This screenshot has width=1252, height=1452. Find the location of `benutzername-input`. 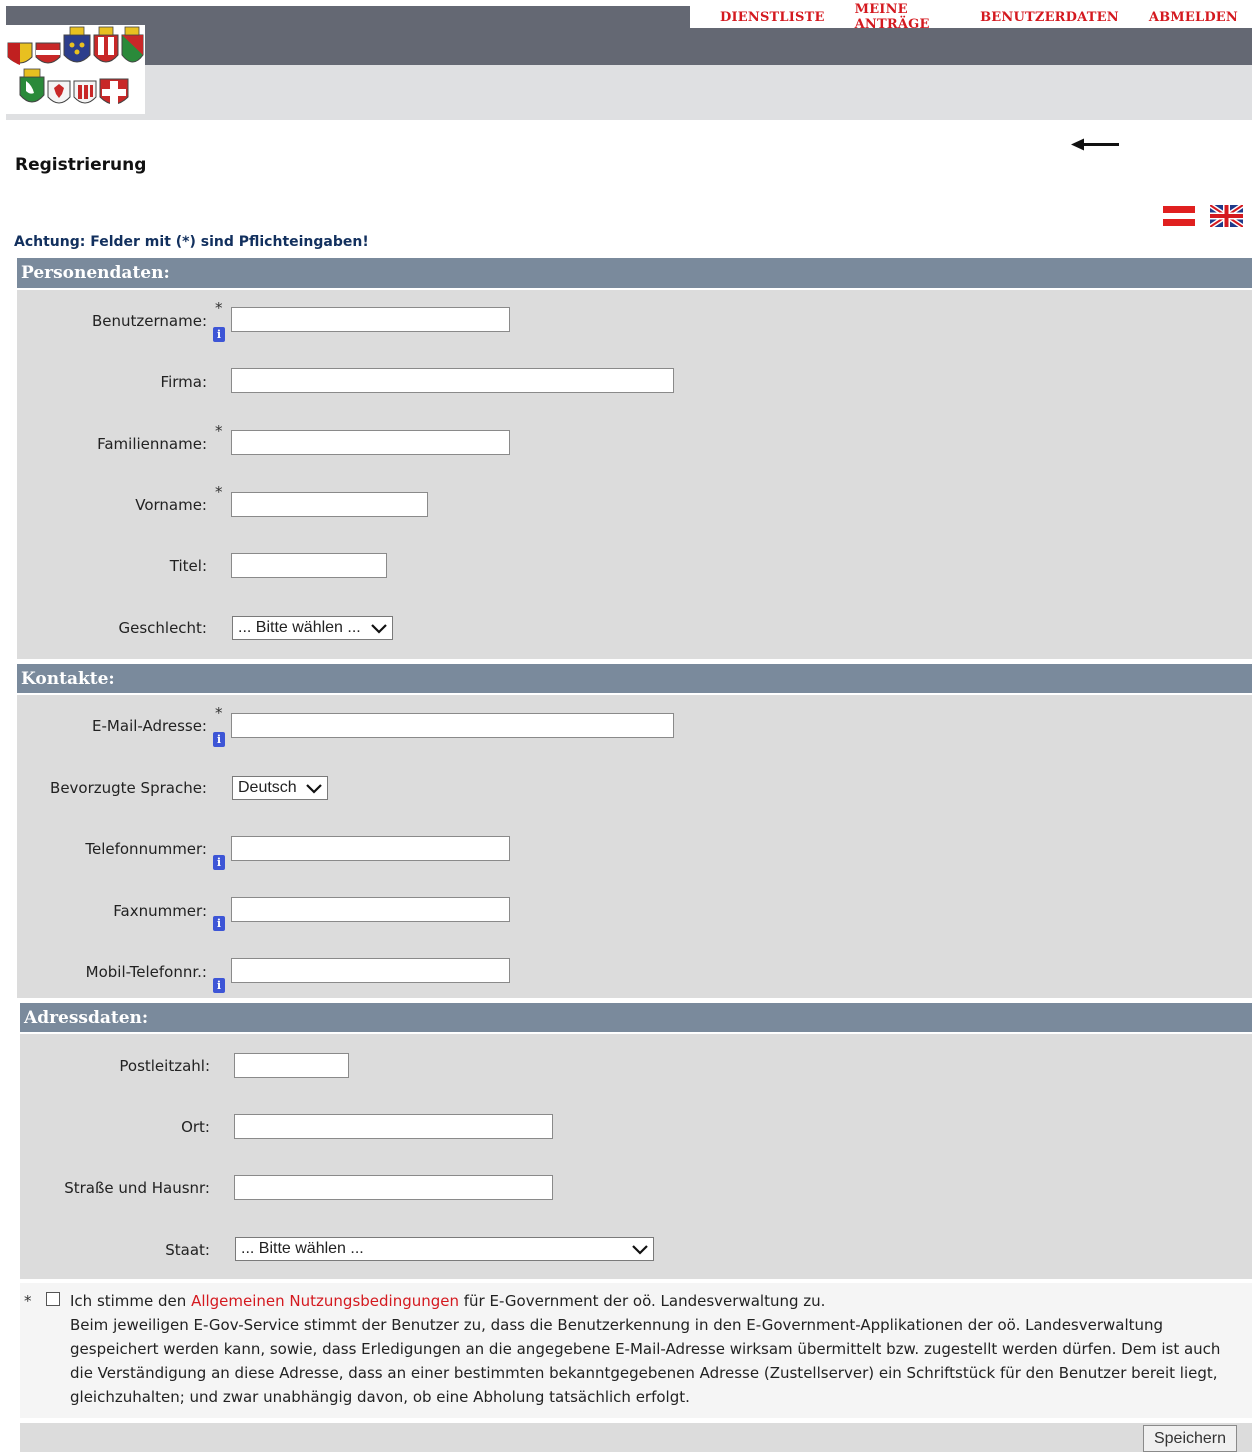

benutzername-input is located at coordinates (370, 319).